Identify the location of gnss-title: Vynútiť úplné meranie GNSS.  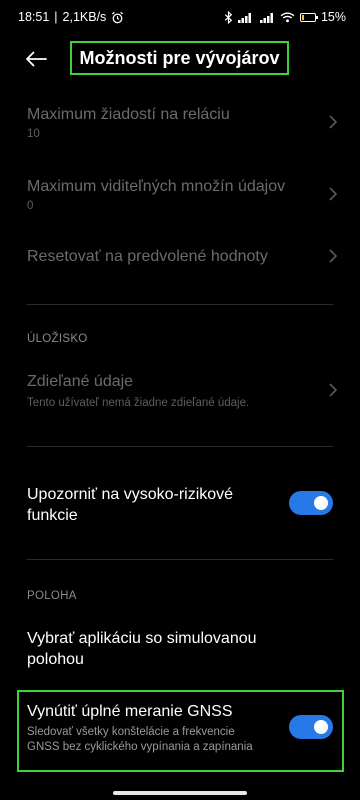
(130, 711).